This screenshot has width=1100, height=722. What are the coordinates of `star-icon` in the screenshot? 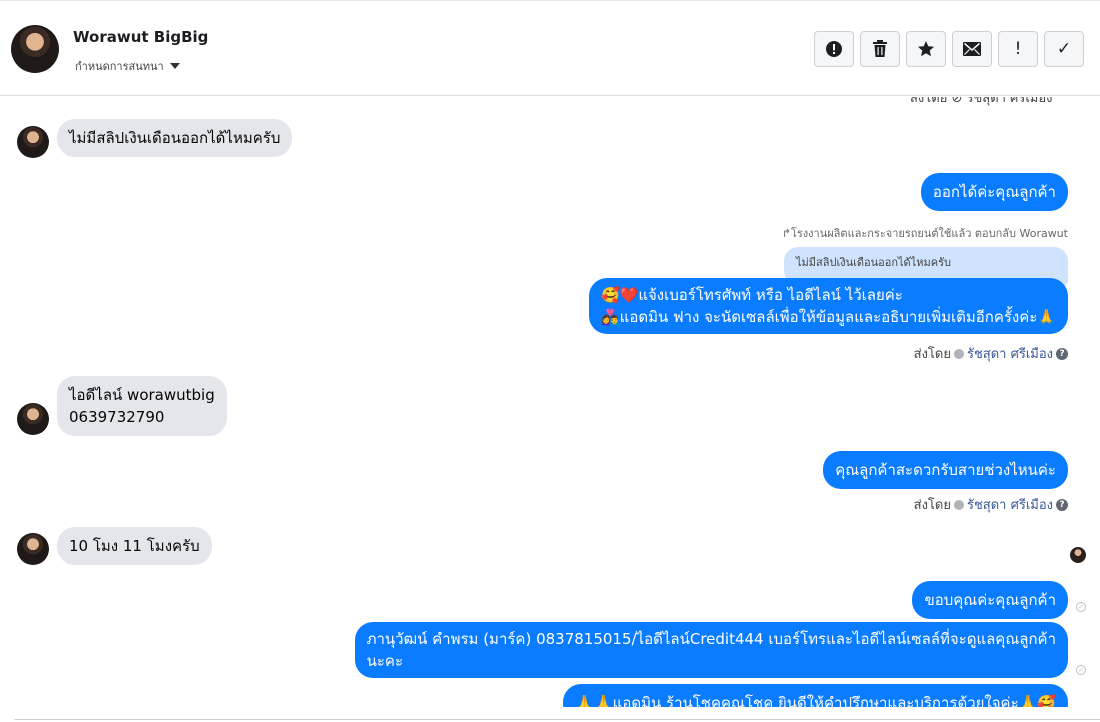 It's located at (926, 49).